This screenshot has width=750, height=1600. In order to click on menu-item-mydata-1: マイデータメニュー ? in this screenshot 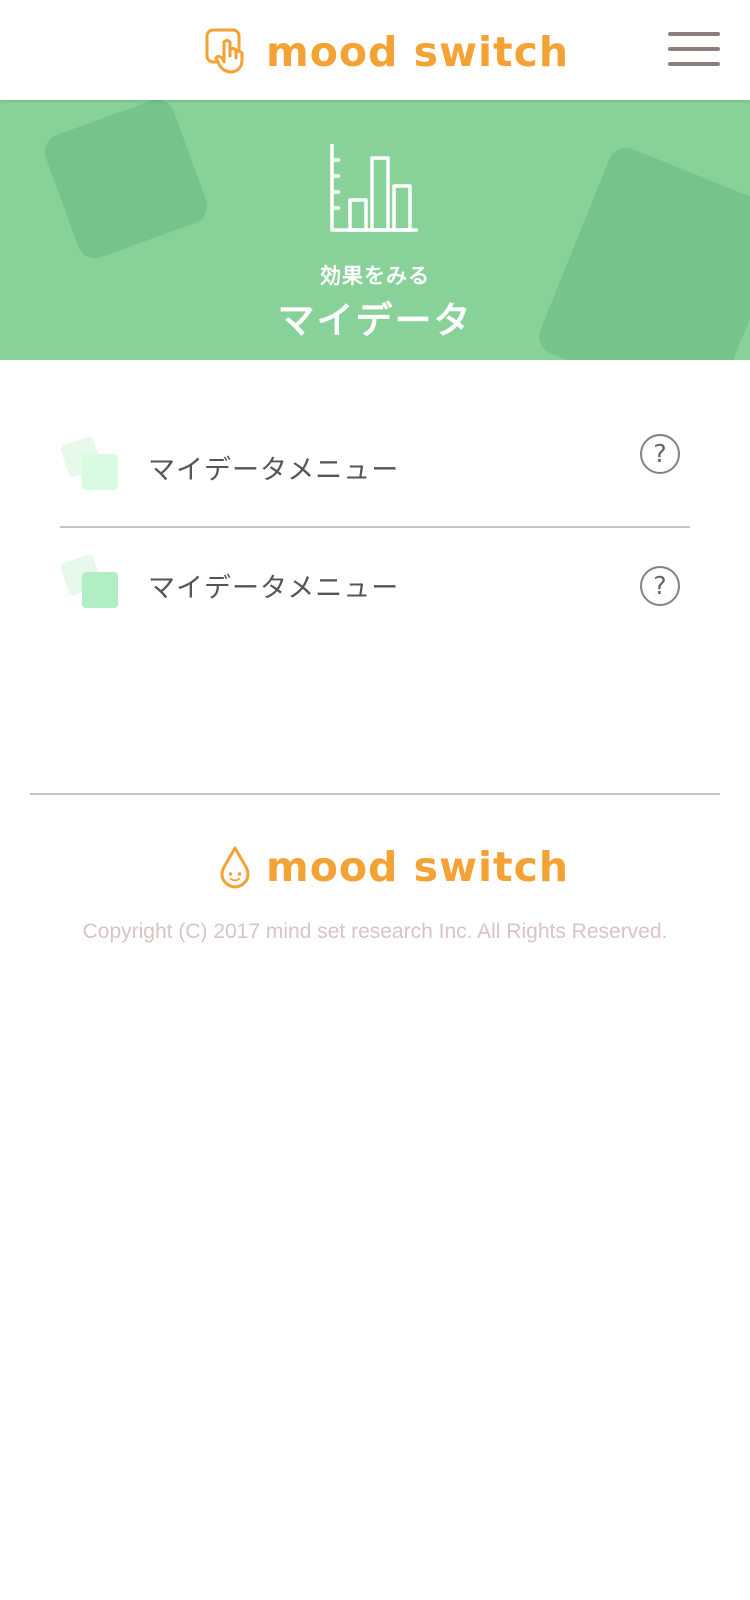, I will do `click(374, 464)`.